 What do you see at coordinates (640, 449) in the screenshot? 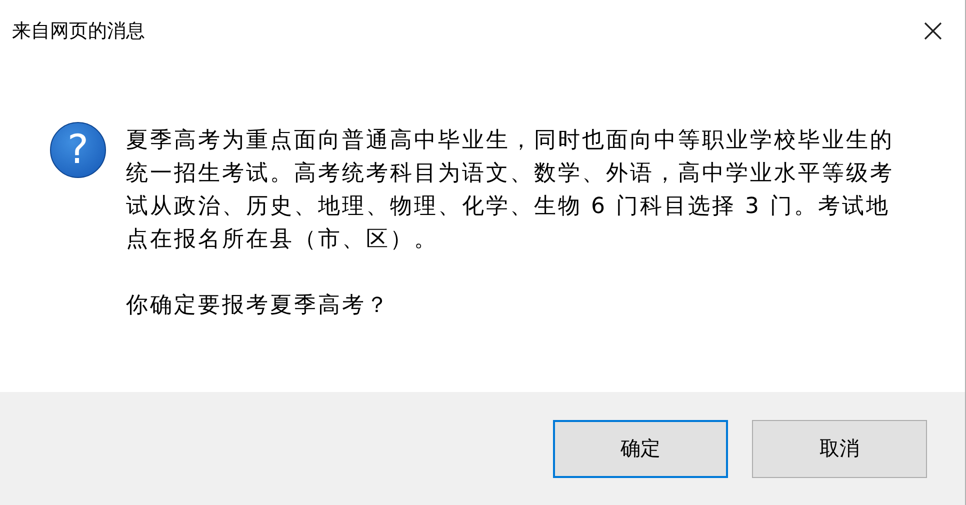
I see `ok-button: 确定` at bounding box center [640, 449].